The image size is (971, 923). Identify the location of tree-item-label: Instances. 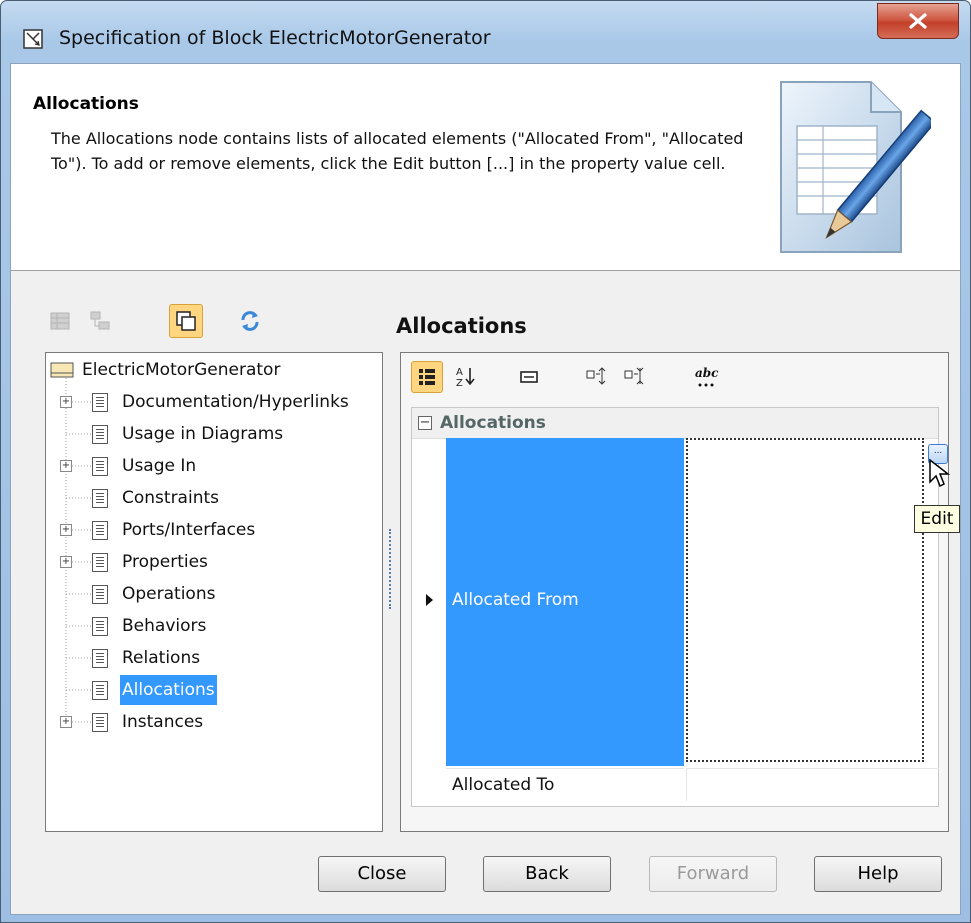
(163, 722).